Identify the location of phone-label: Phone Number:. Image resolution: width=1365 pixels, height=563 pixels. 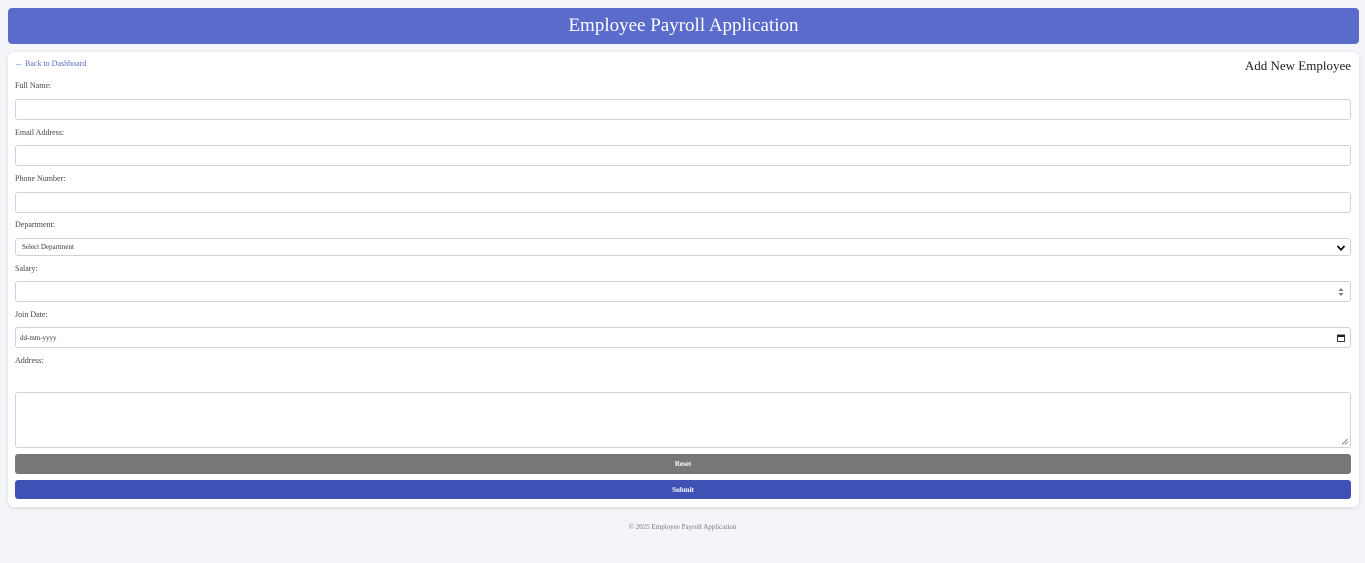
(40, 178).